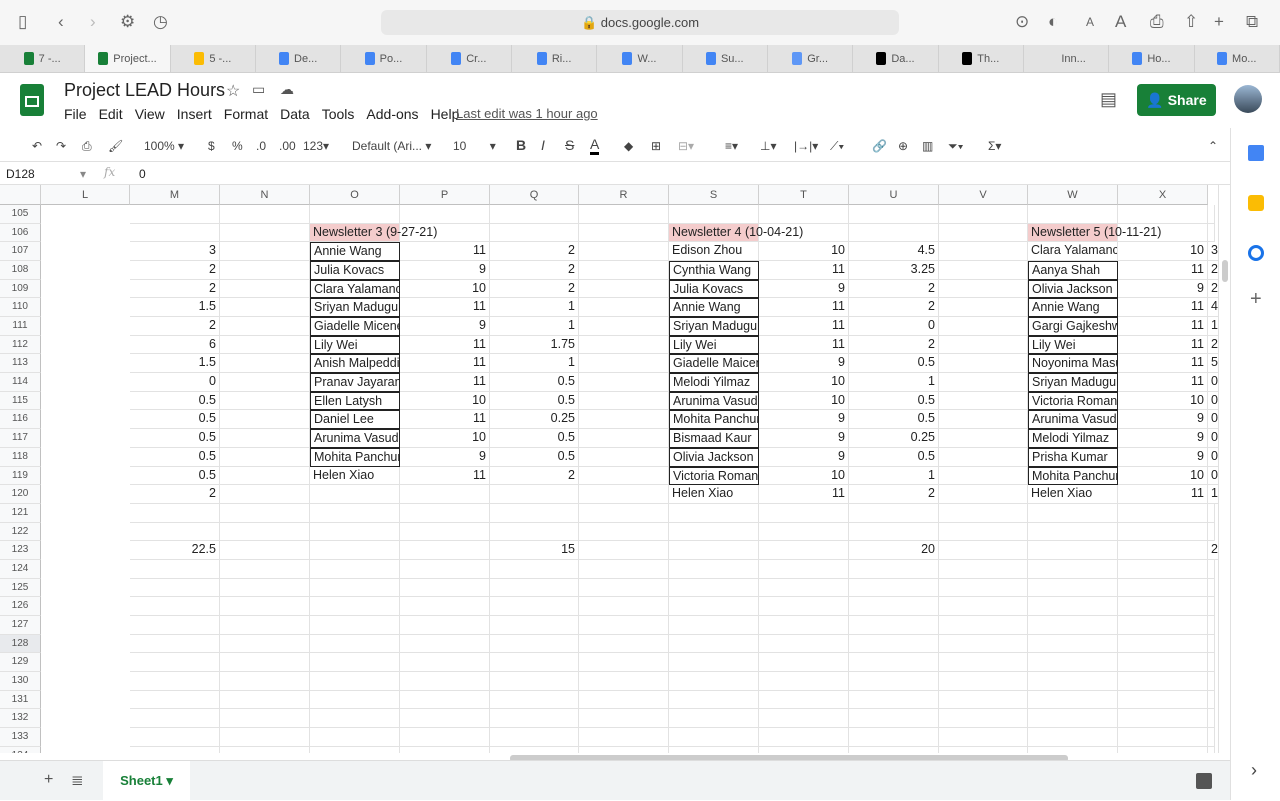  What do you see at coordinates (175, 345) in the screenshot?
I see `cell-l112: 6` at bounding box center [175, 345].